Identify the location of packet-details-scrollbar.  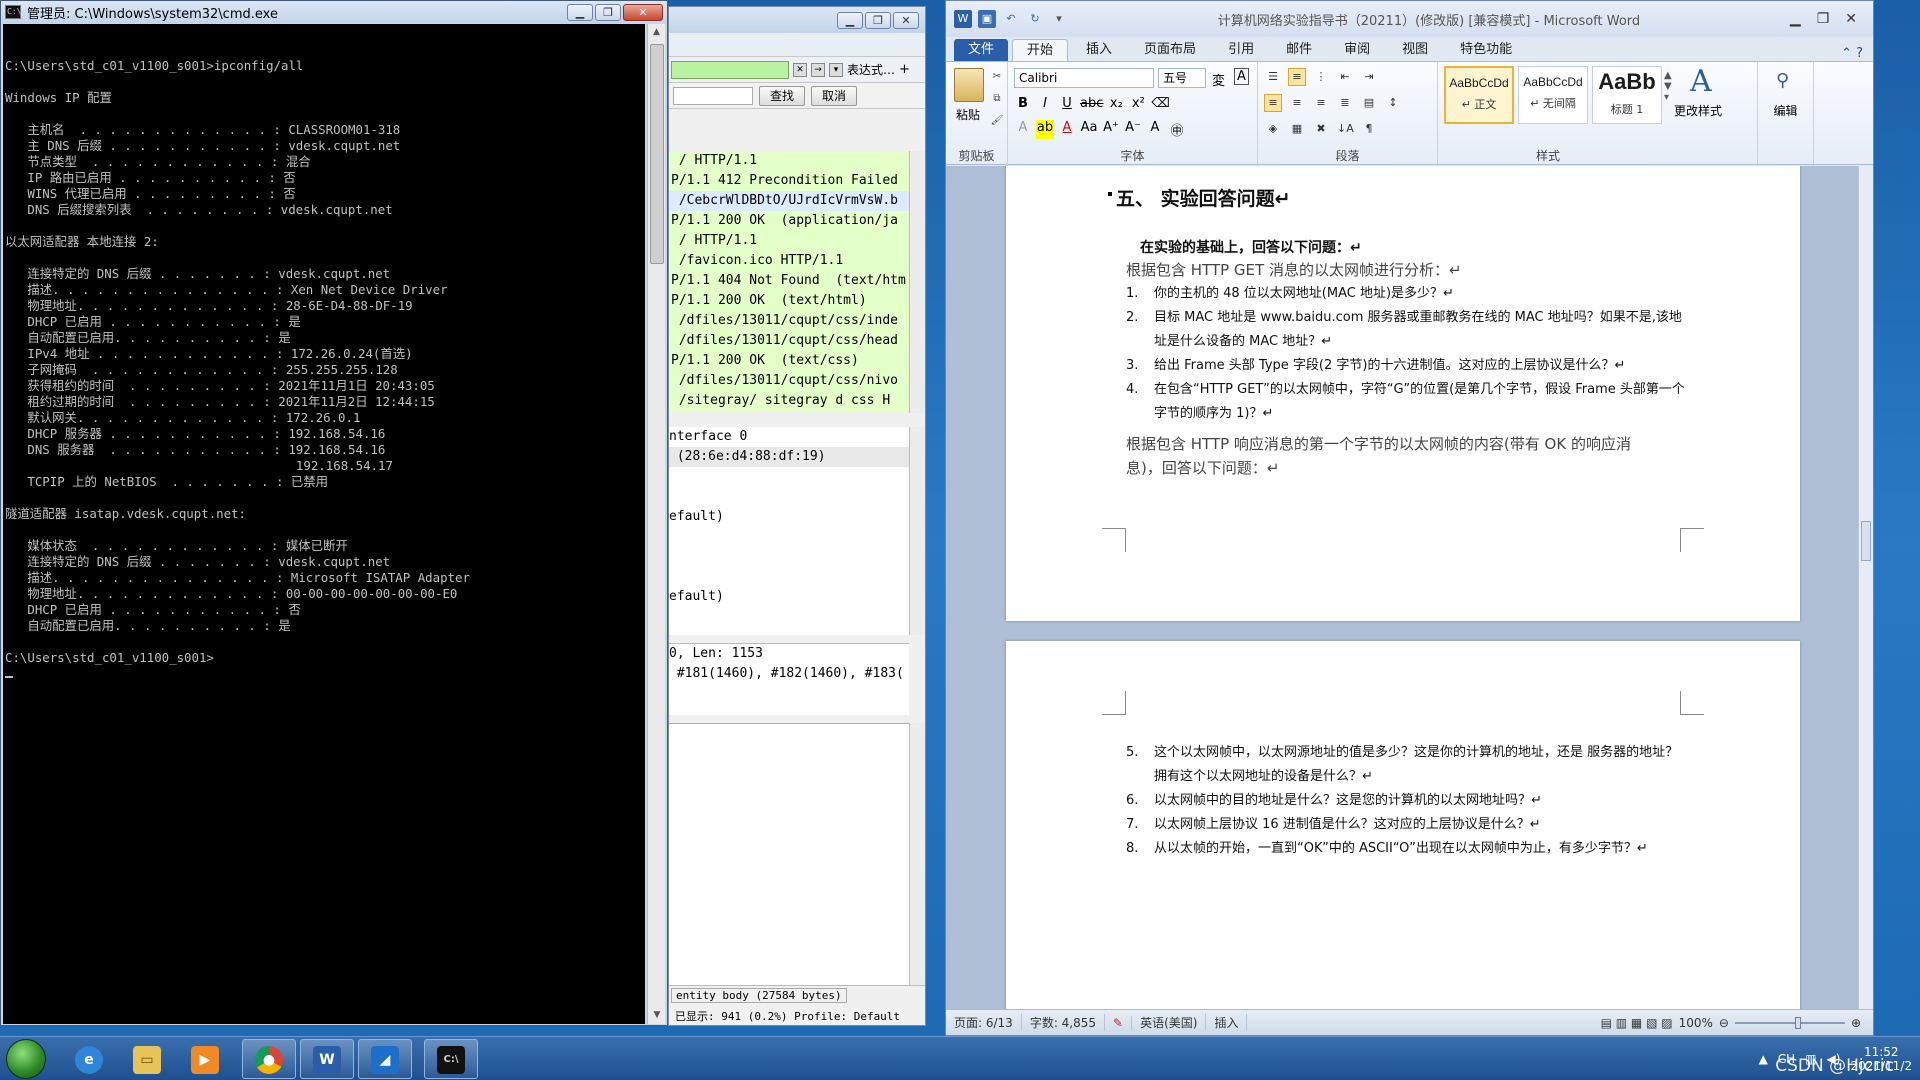
(917, 531).